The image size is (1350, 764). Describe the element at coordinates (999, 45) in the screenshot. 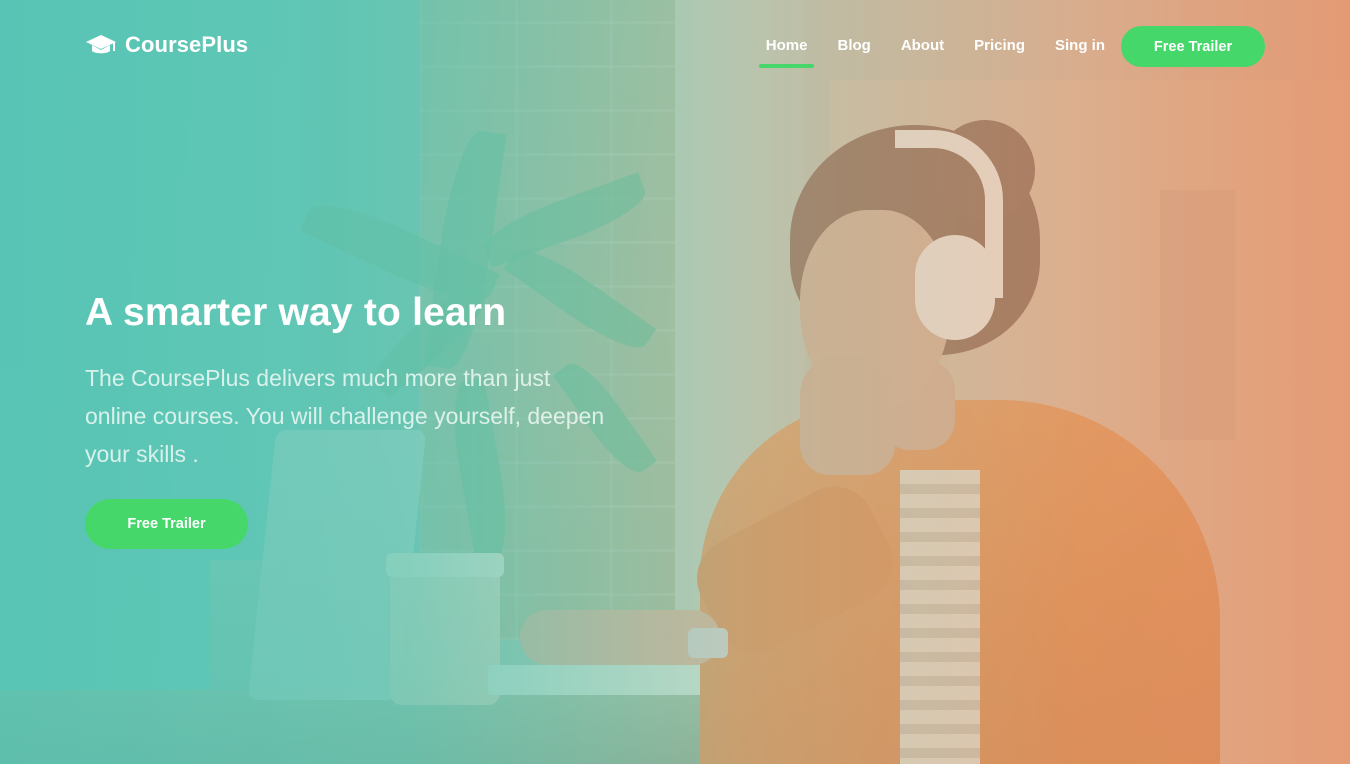

I see `nav-item-pricing: Pricing` at that location.